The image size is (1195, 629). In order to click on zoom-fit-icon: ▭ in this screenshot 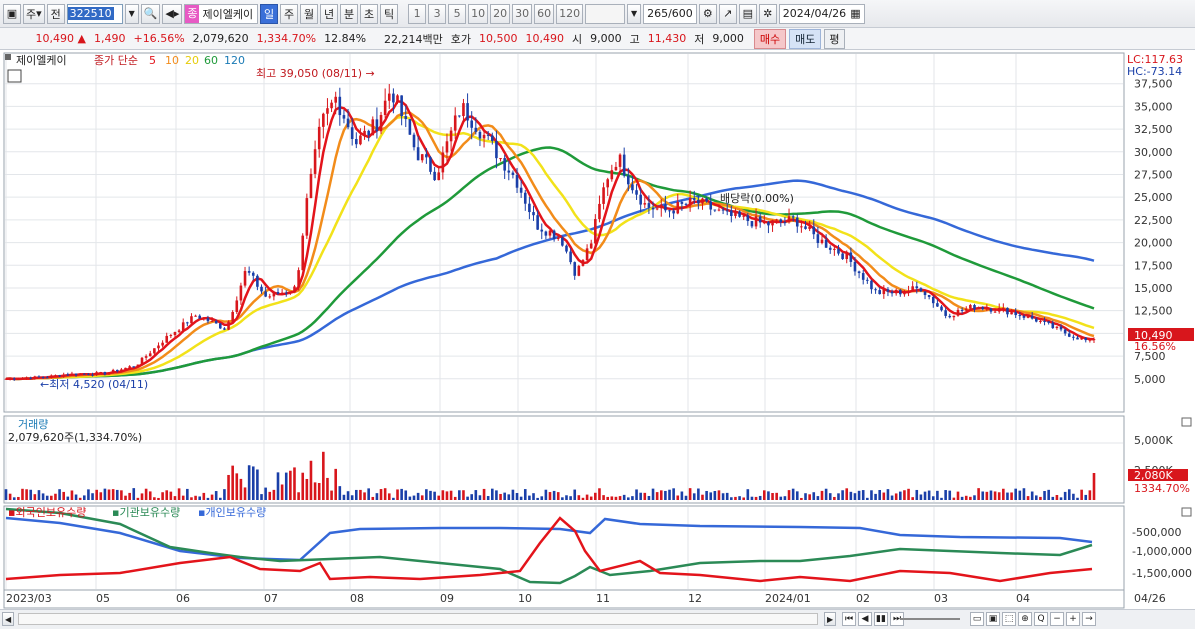, I will do `click(977, 619)`.